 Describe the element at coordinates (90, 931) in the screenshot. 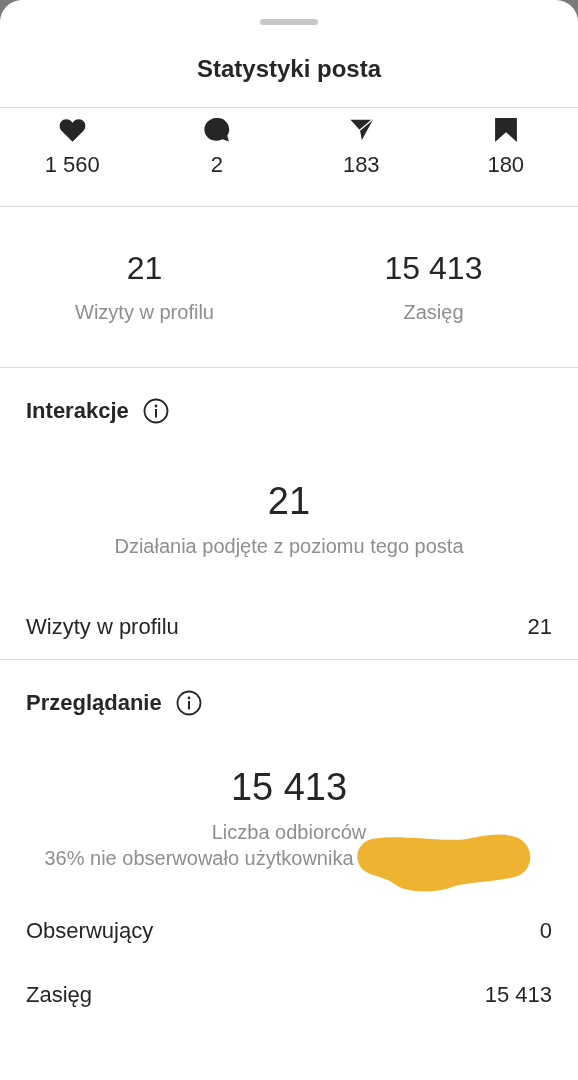

I see `row-label: Obserwujący` at that location.